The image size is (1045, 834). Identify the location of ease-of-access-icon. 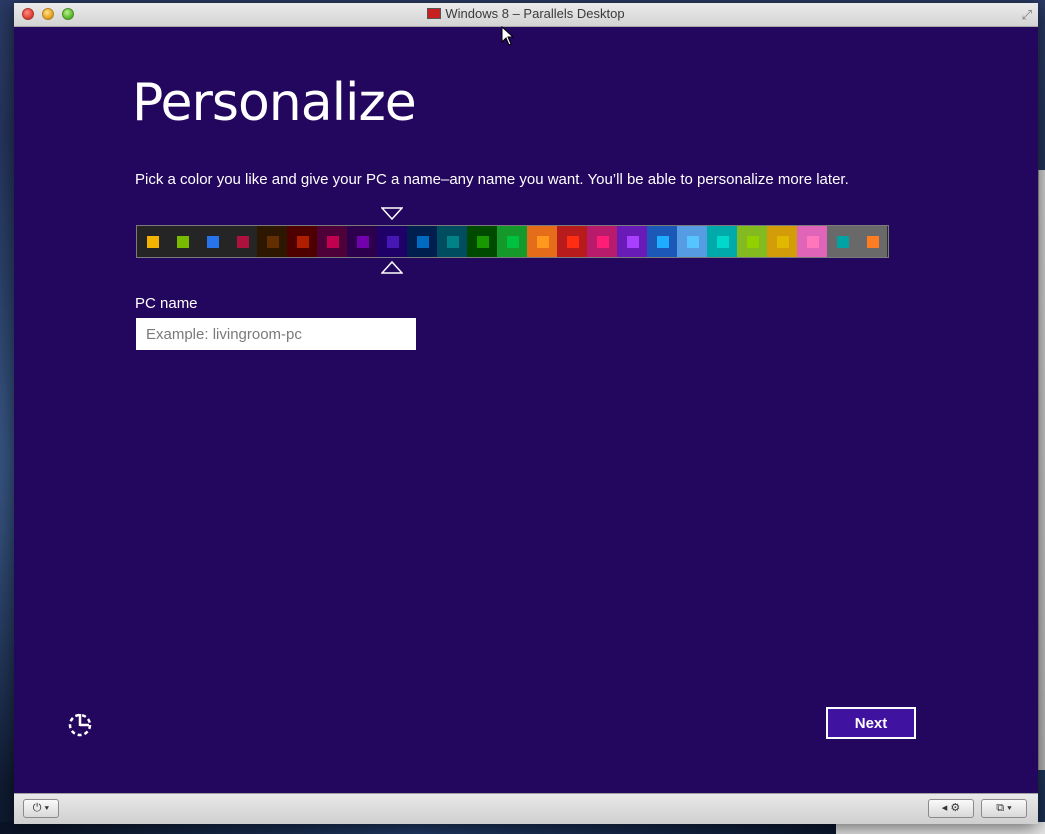
(80, 725).